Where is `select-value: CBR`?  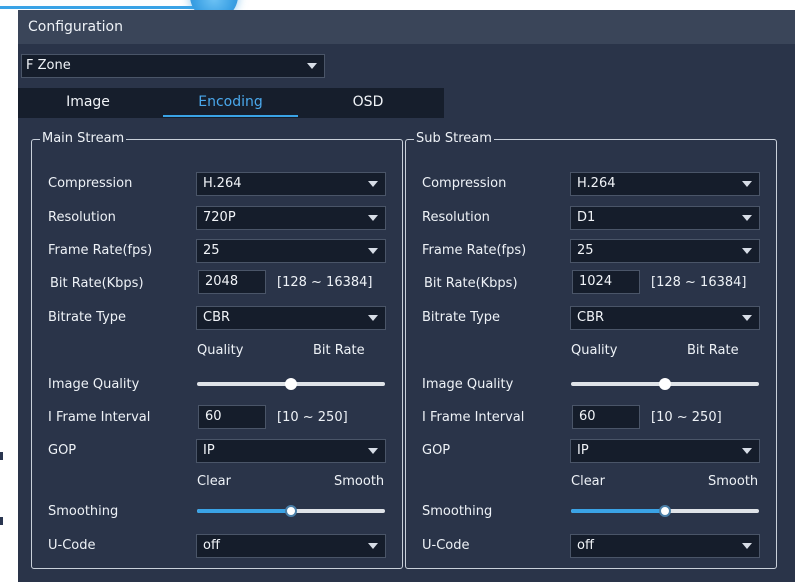
select-value: CBR is located at coordinates (591, 317).